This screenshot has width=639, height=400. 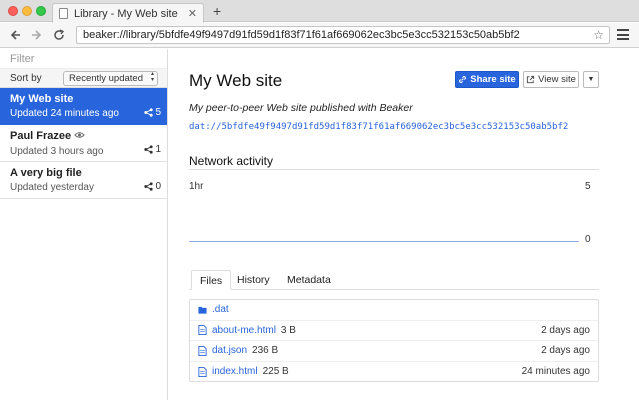 I want to click on back-arrow-icon, so click(x=15, y=35).